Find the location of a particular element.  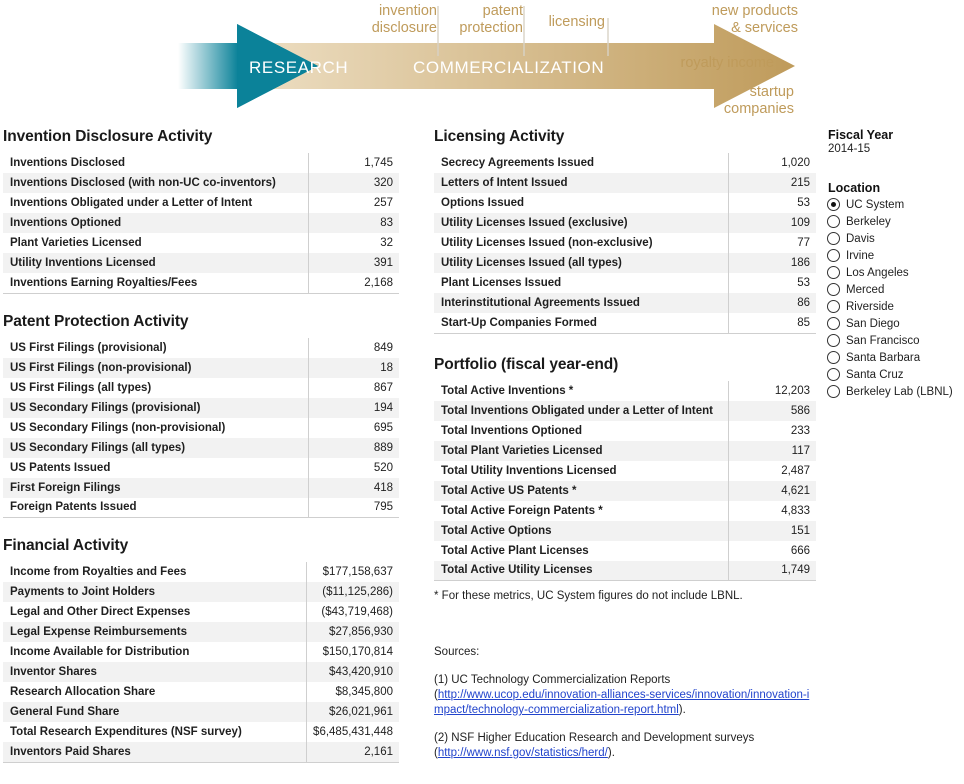

location-option-label: Berkeley Lab (LBNL) is located at coordinates (899, 391).